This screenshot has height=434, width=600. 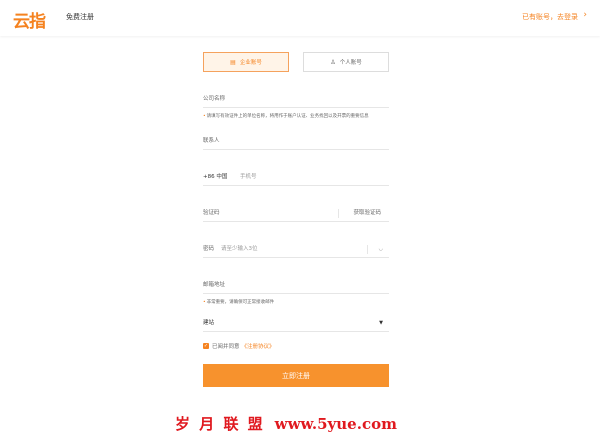 What do you see at coordinates (250, 63) in the screenshot?
I see `tab-label: 企业账号` at bounding box center [250, 63].